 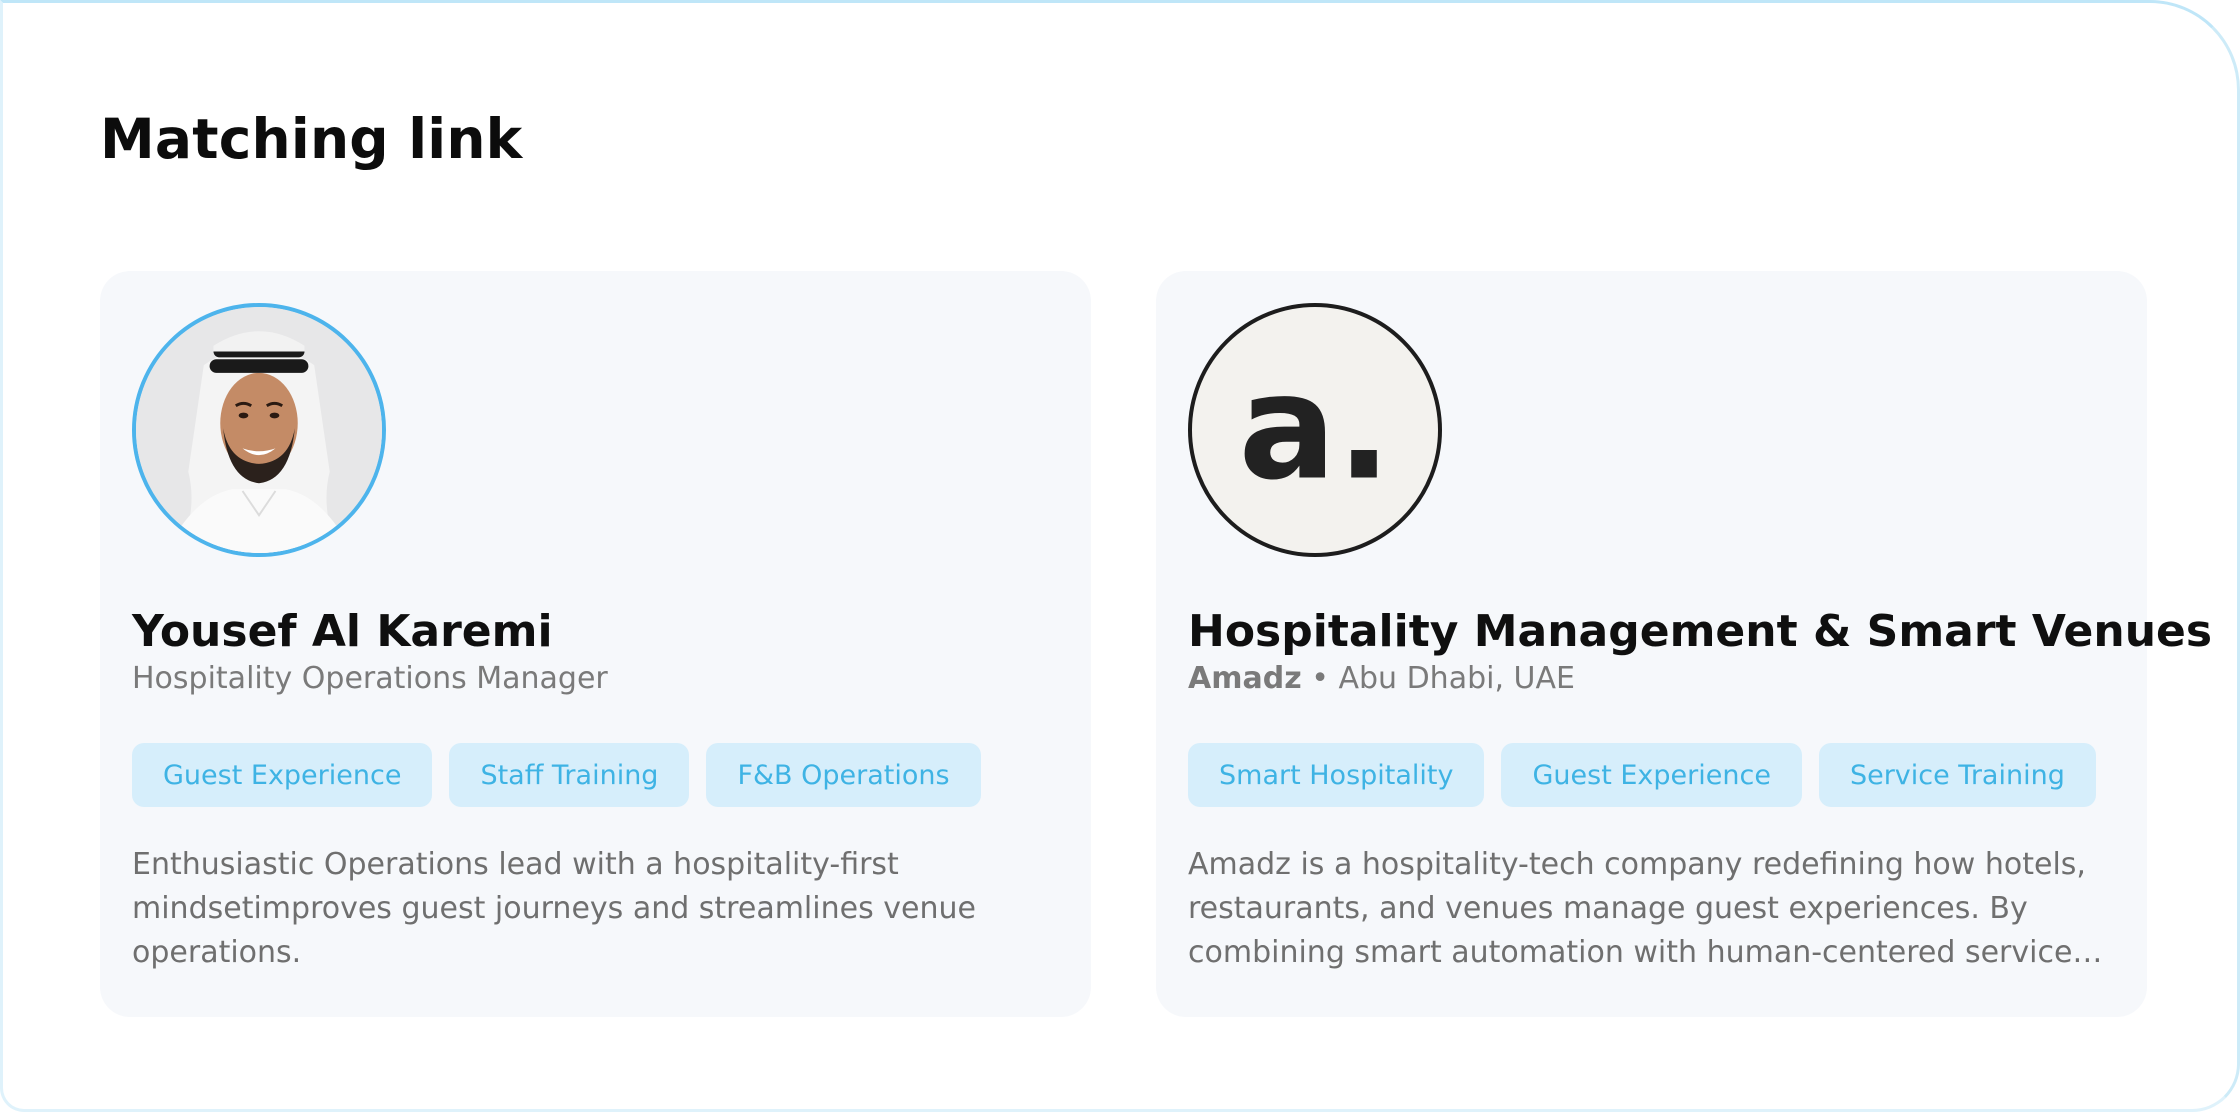 What do you see at coordinates (370, 678) in the screenshot?
I see `profile-role: Hospitality Operations Manager` at bounding box center [370, 678].